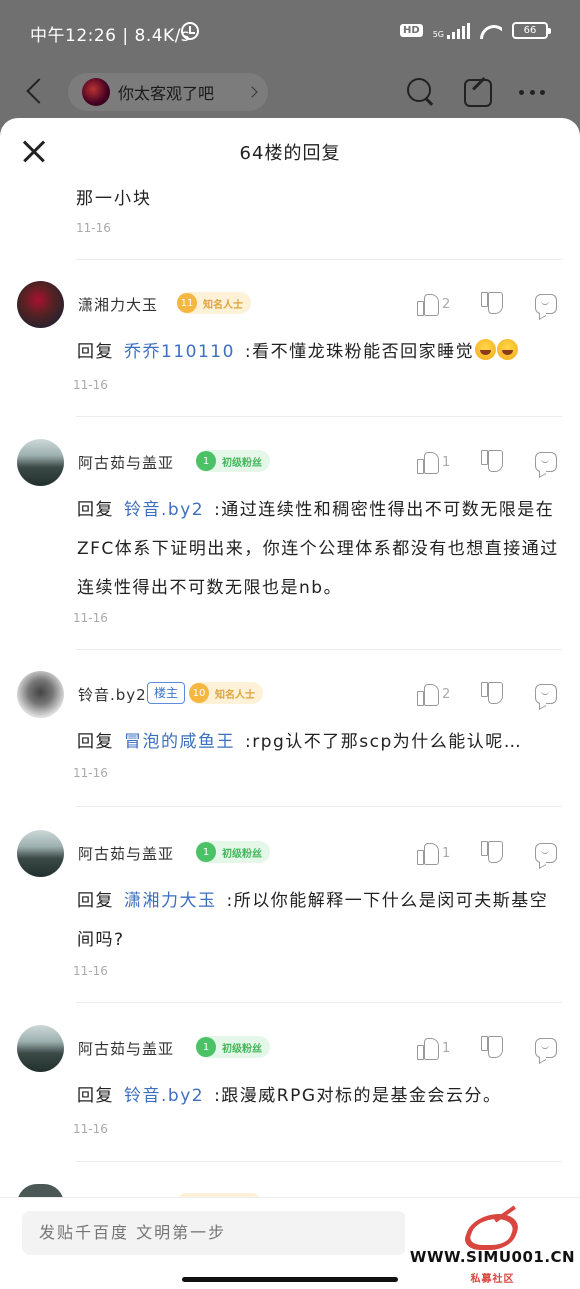 This screenshot has width=580, height=1289. Describe the element at coordinates (214, 303) in the screenshot. I see `level-badge: 11 知名人士` at that location.